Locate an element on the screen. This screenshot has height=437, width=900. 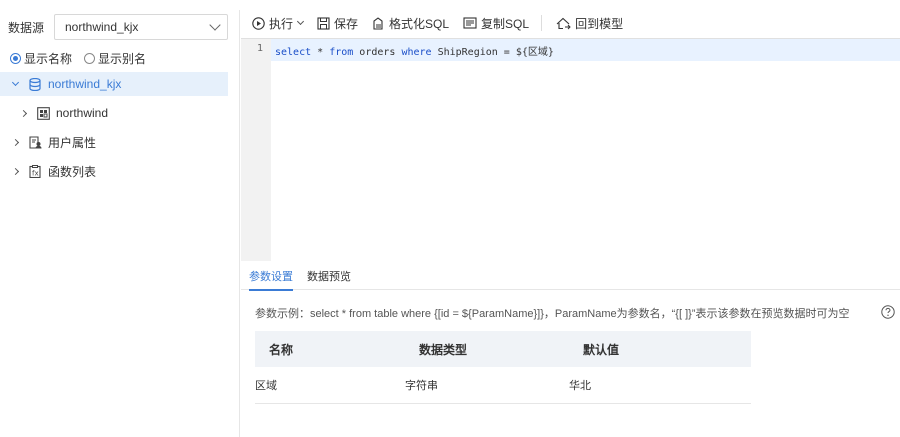
sql-keyword: where is located at coordinates (416, 52).